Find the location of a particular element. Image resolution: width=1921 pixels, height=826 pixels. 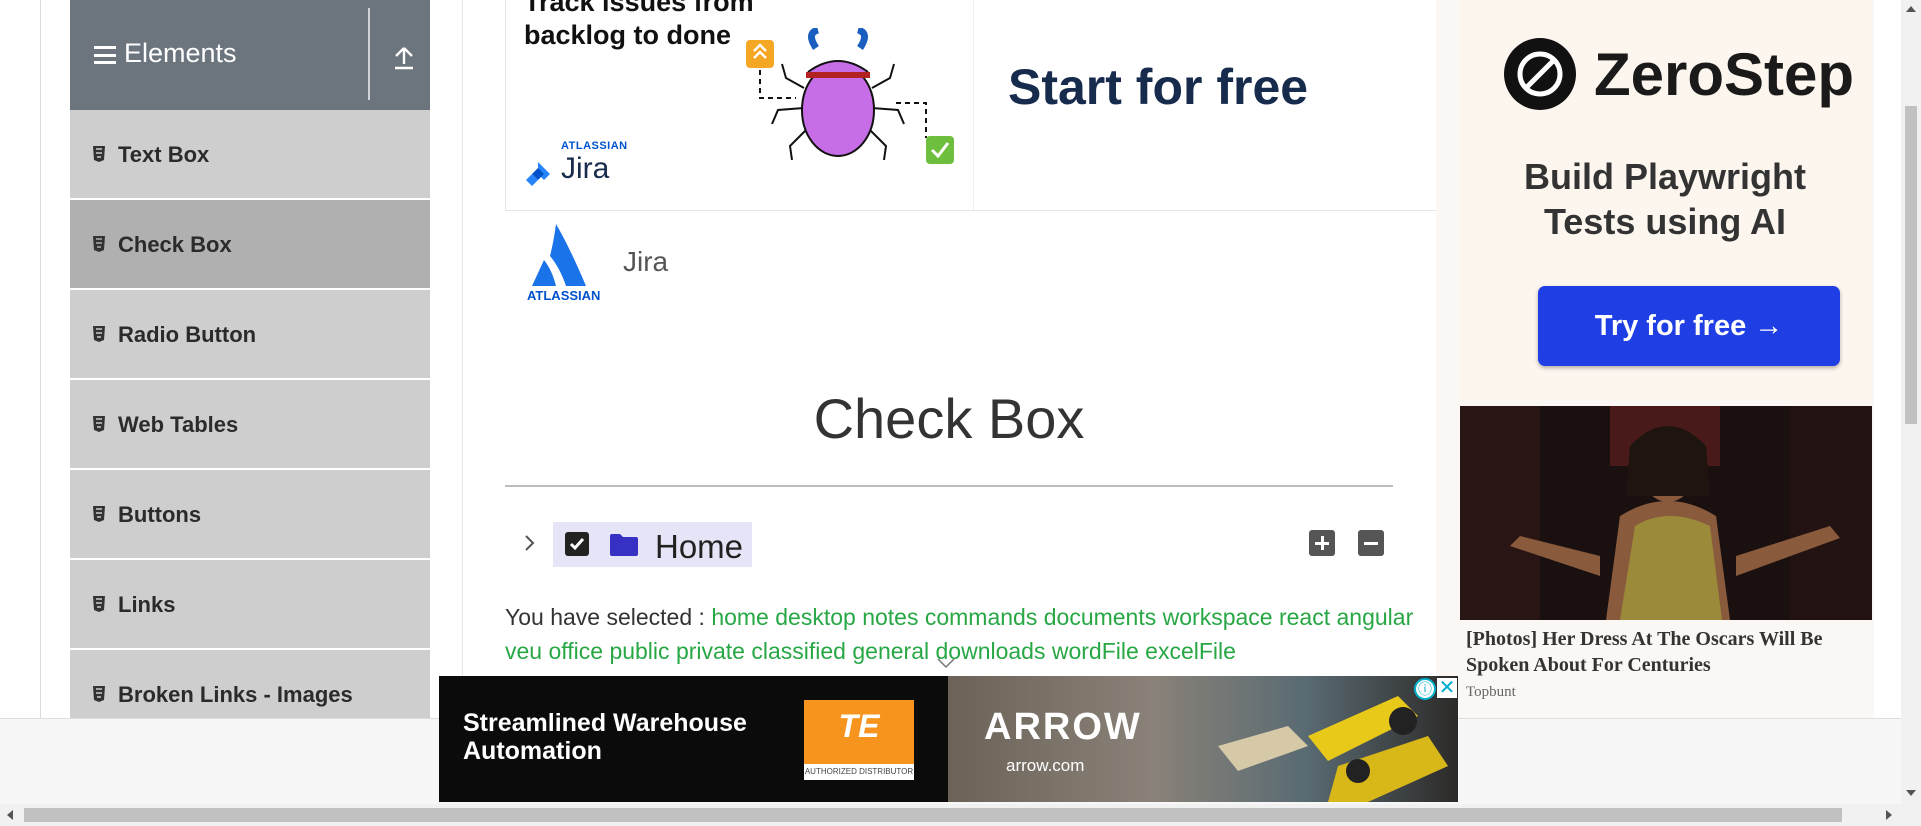

tree-node-home: Home is located at coordinates (652, 544).